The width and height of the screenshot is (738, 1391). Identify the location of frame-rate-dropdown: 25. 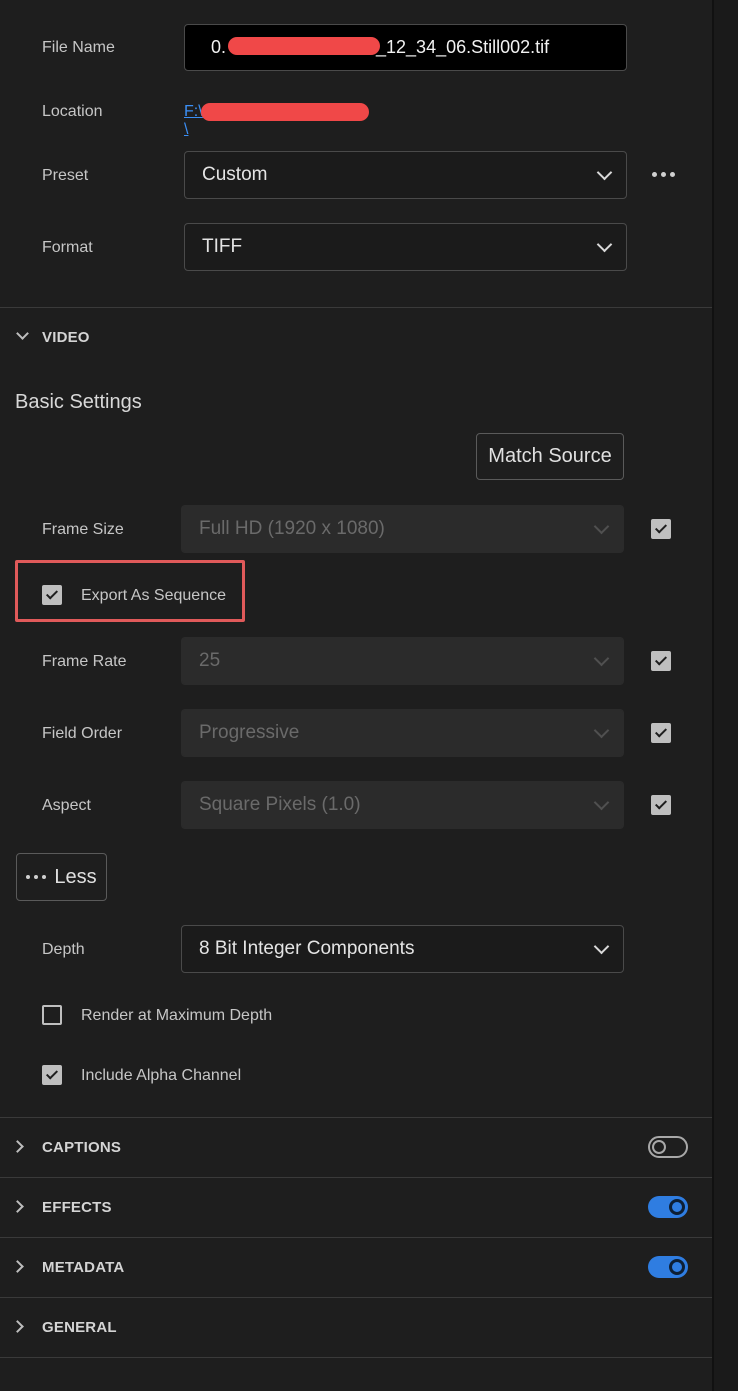
(402, 661).